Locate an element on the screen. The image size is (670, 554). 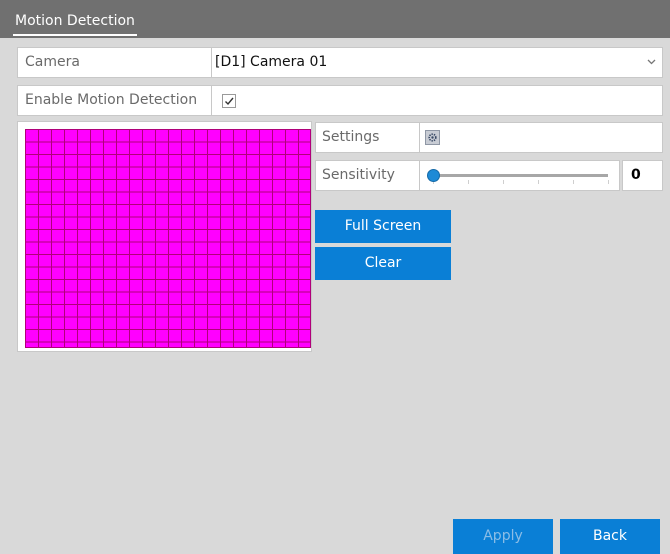
gear-icon is located at coordinates (432, 137).